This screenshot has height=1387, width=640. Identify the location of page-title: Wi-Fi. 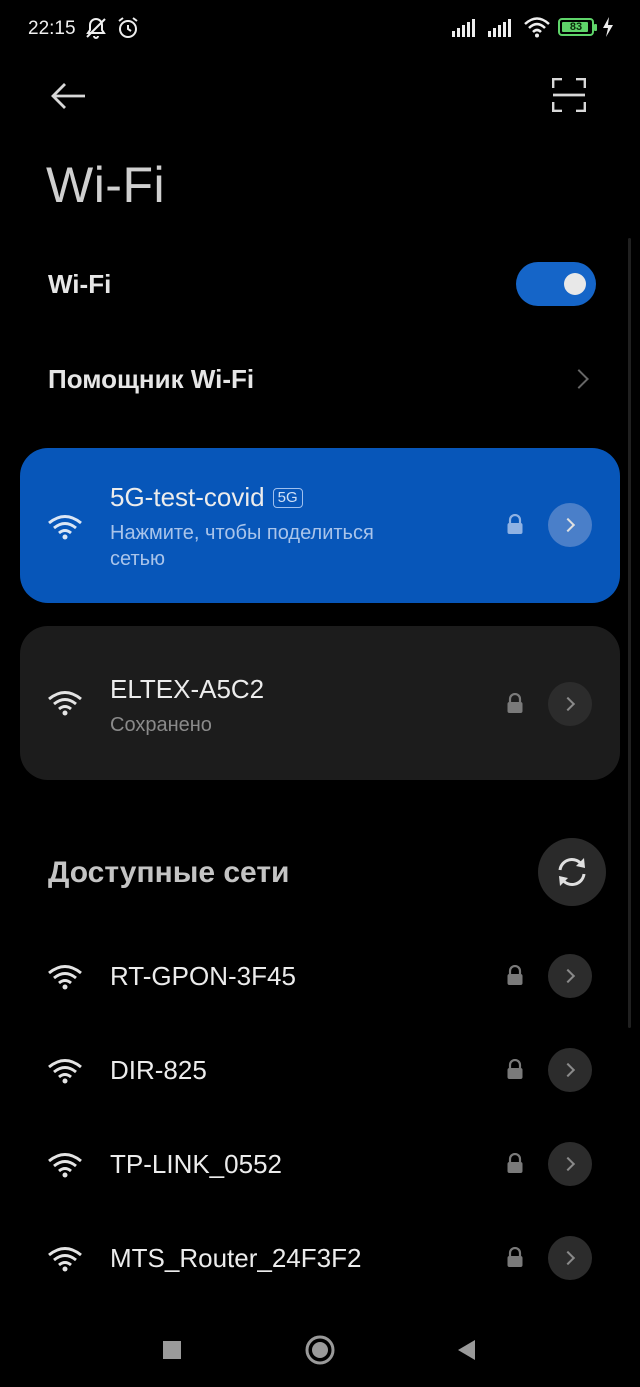
(106, 185).